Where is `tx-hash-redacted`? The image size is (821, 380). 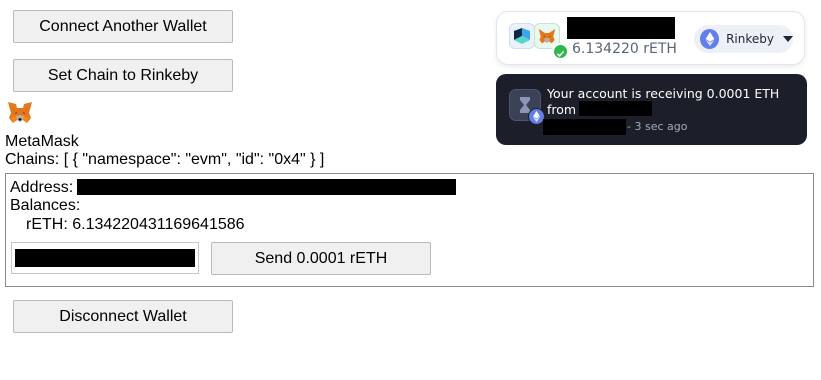 tx-hash-redacted is located at coordinates (584, 127).